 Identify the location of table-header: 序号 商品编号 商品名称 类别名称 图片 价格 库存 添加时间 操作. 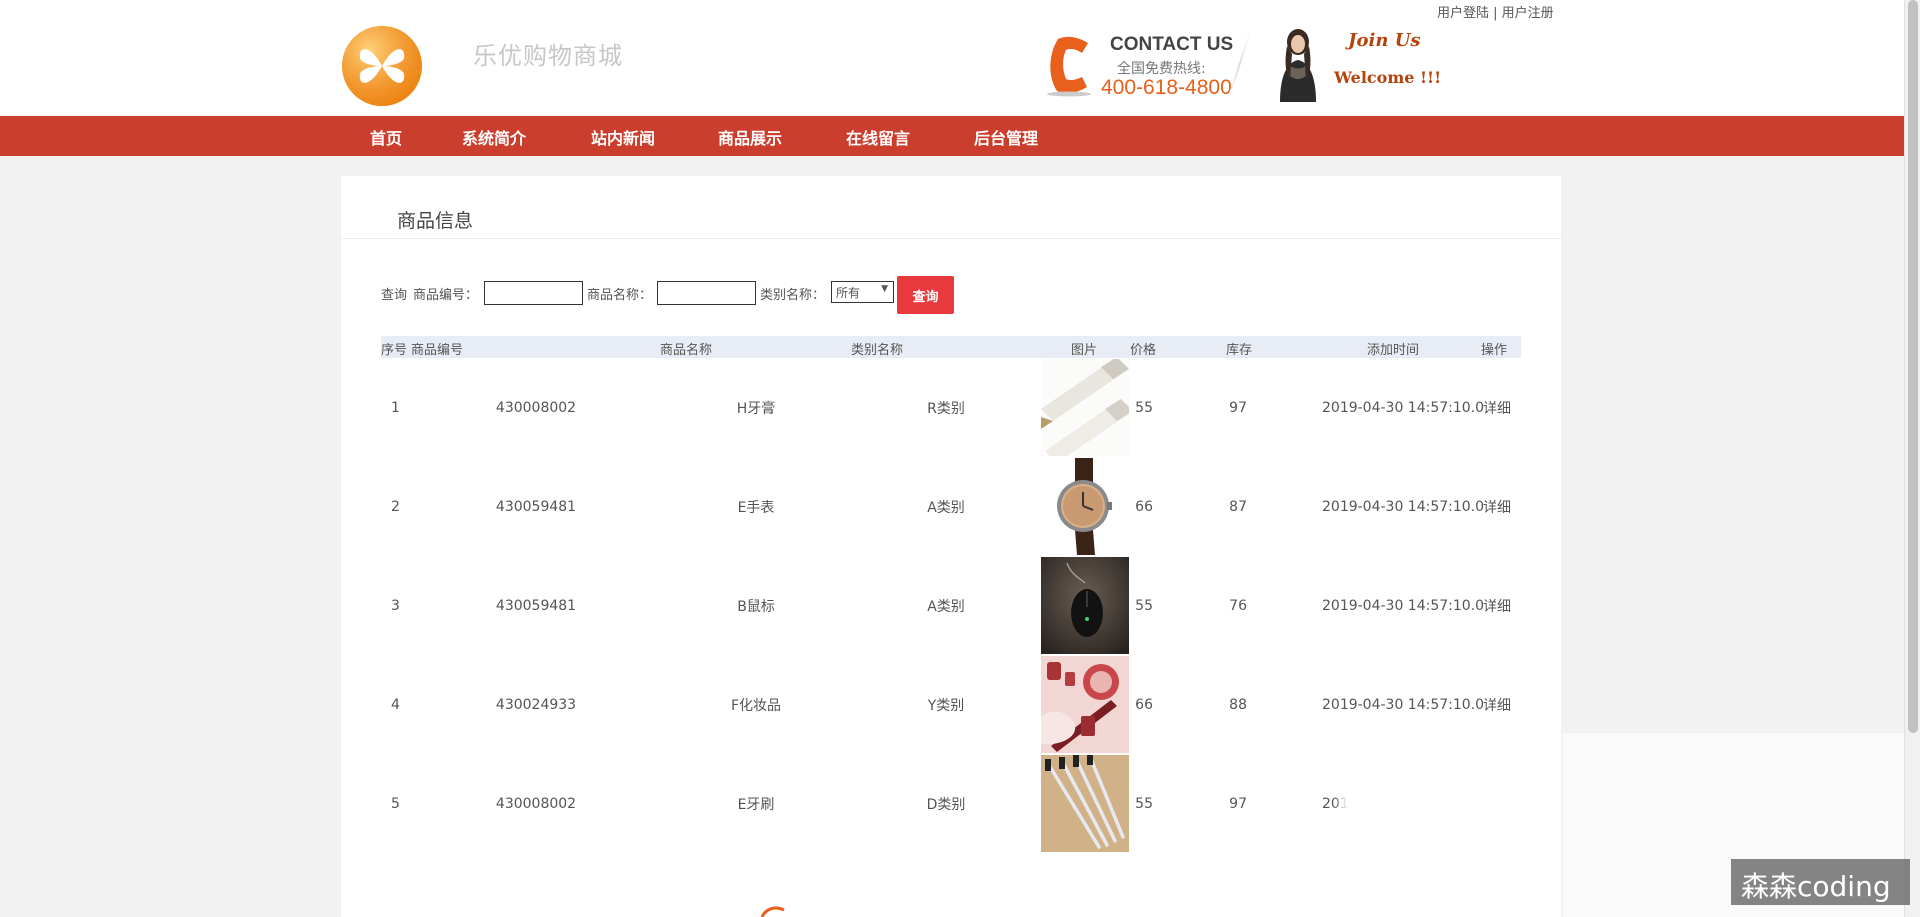
(951, 347).